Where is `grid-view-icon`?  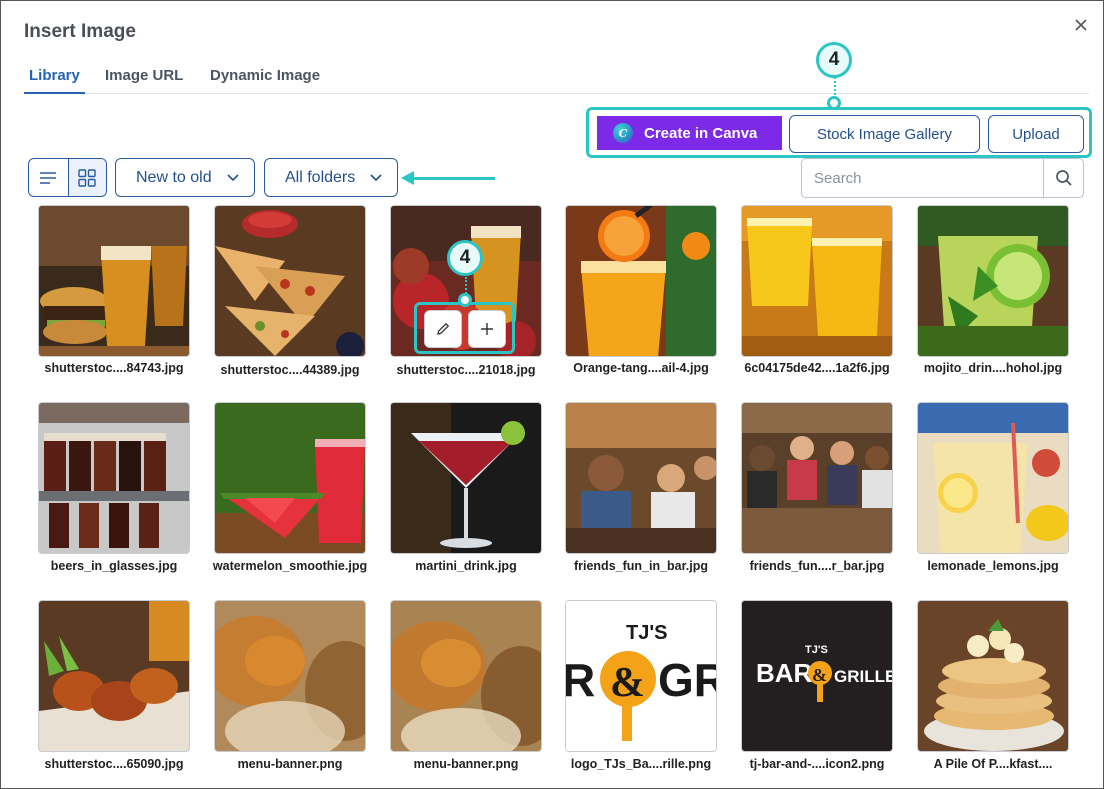
grid-view-icon is located at coordinates (86, 177).